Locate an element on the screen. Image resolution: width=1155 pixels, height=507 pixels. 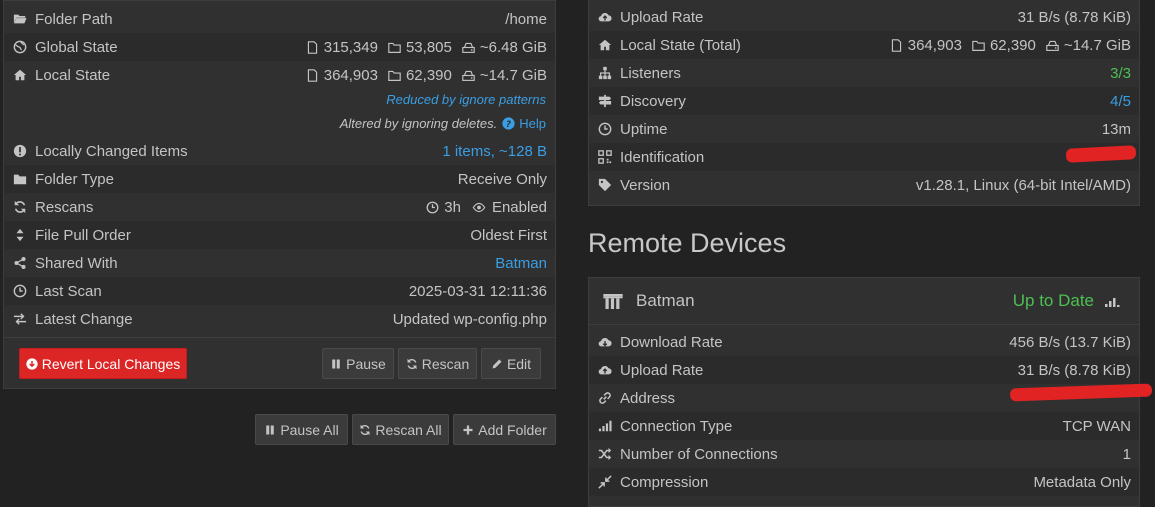
folder-outline-icon is located at coordinates (394, 75).